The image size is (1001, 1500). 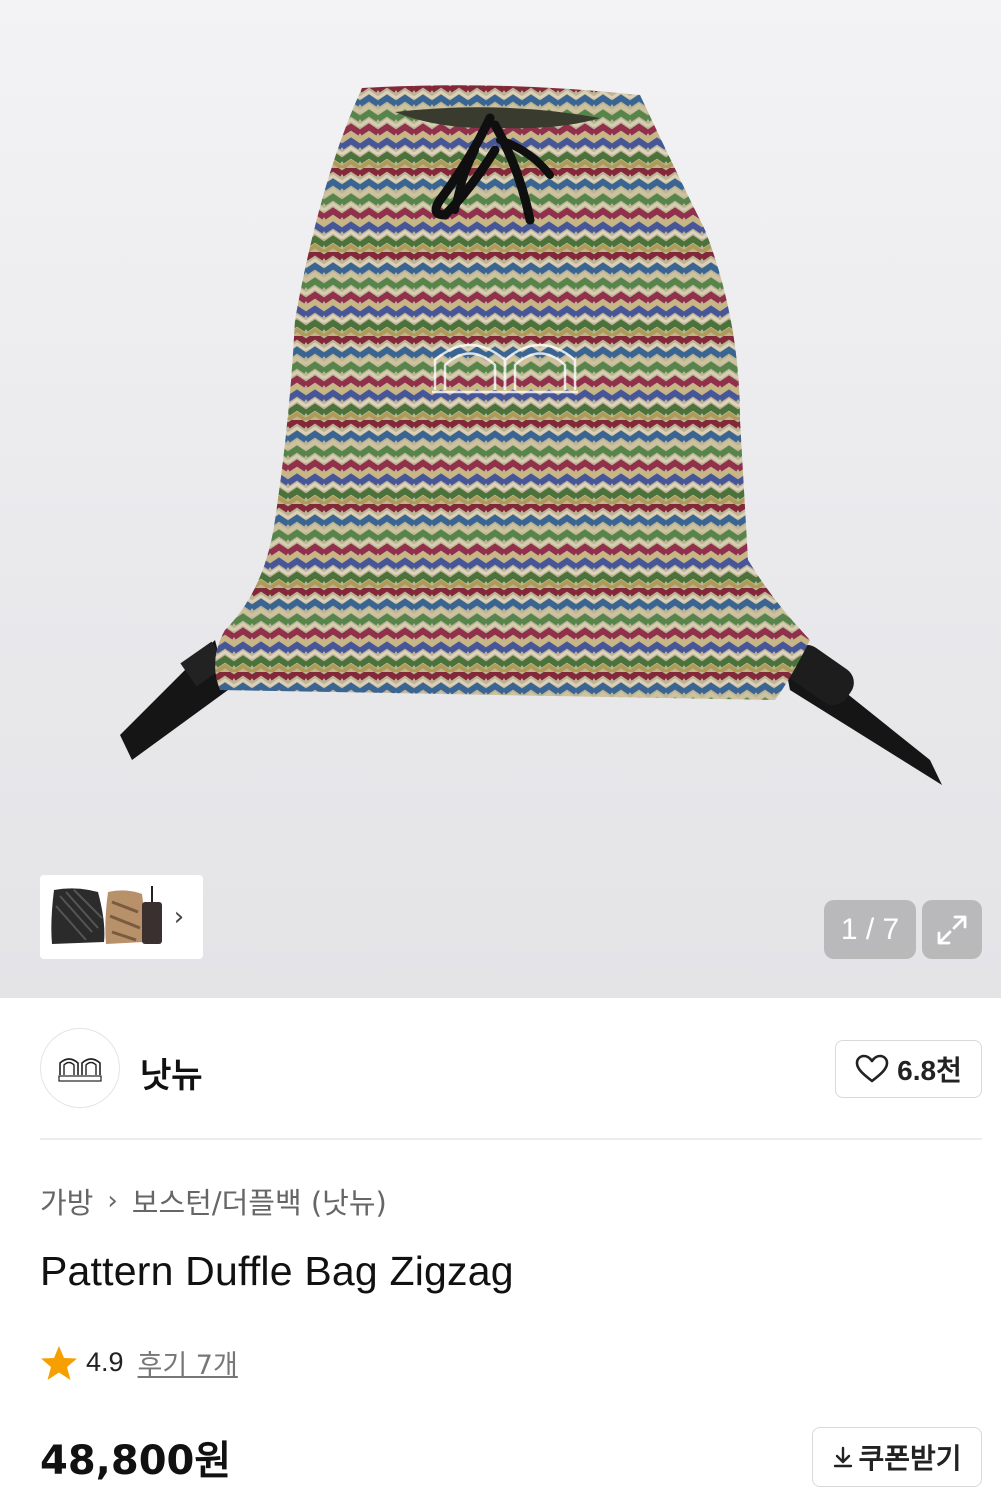 What do you see at coordinates (952, 929) in the screenshot?
I see `expand-icon` at bounding box center [952, 929].